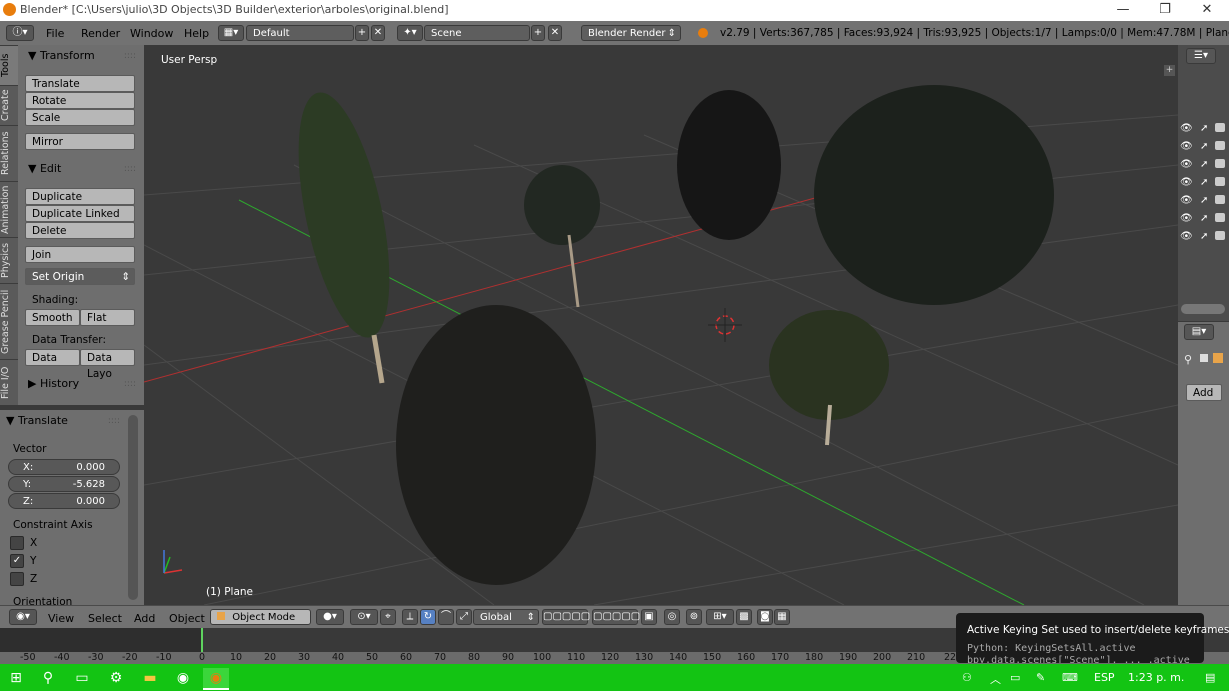 This screenshot has height=691, width=1229. What do you see at coordinates (464, 617) in the screenshot?
I see `transform-orientation-icon: ⤢` at bounding box center [464, 617].